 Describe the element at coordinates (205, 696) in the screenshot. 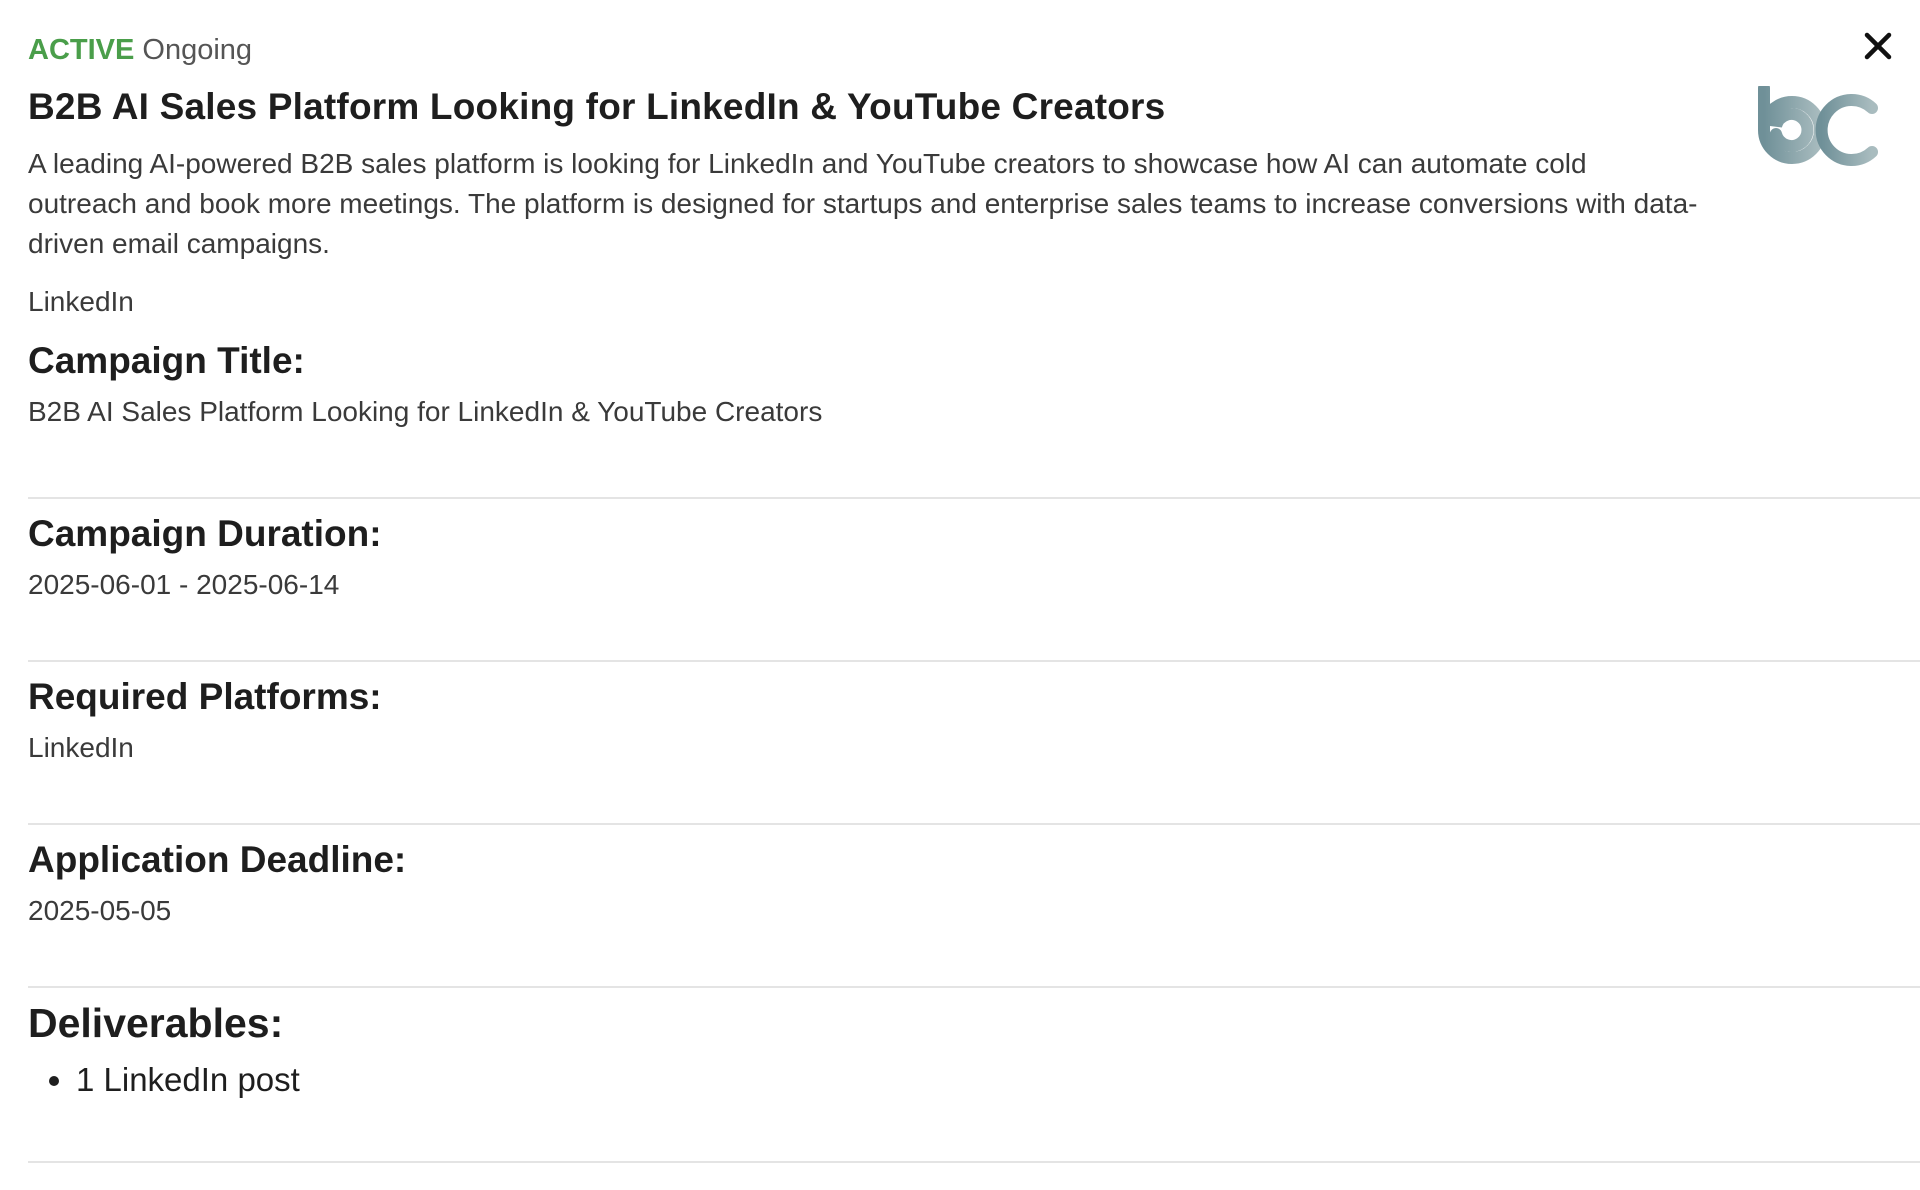

I see `section-heading: Required Platforms:` at that location.